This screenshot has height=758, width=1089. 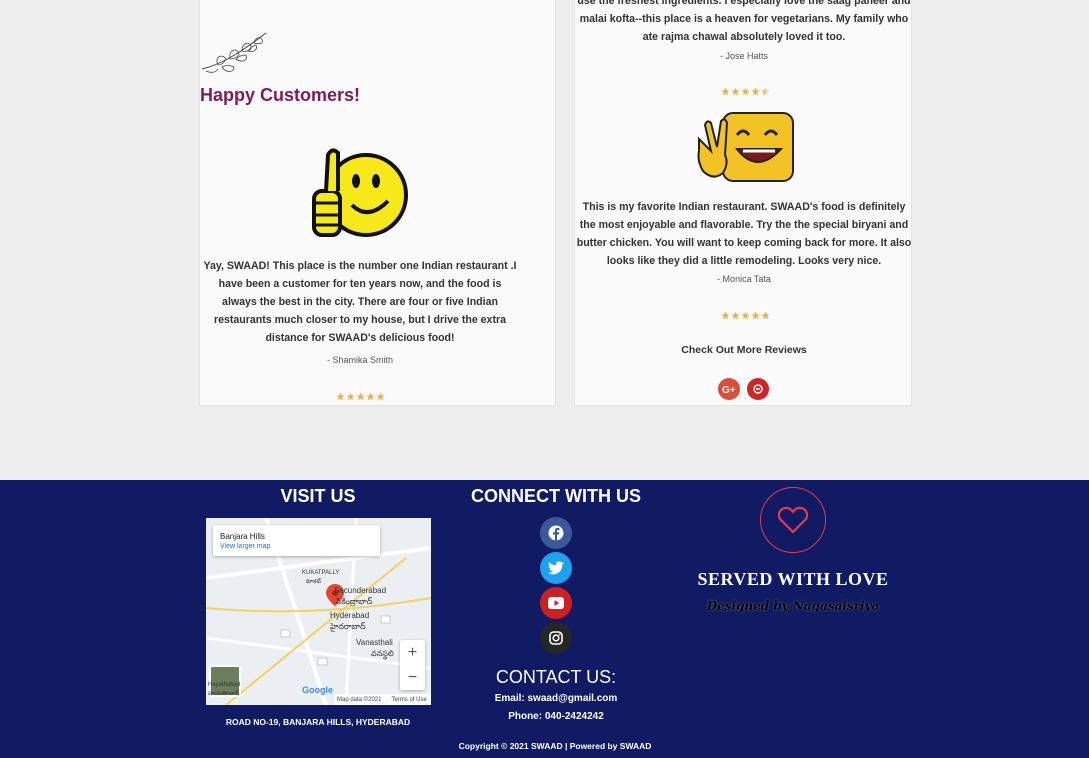 I want to click on review-author: - Monica Tata, so click(x=744, y=279).